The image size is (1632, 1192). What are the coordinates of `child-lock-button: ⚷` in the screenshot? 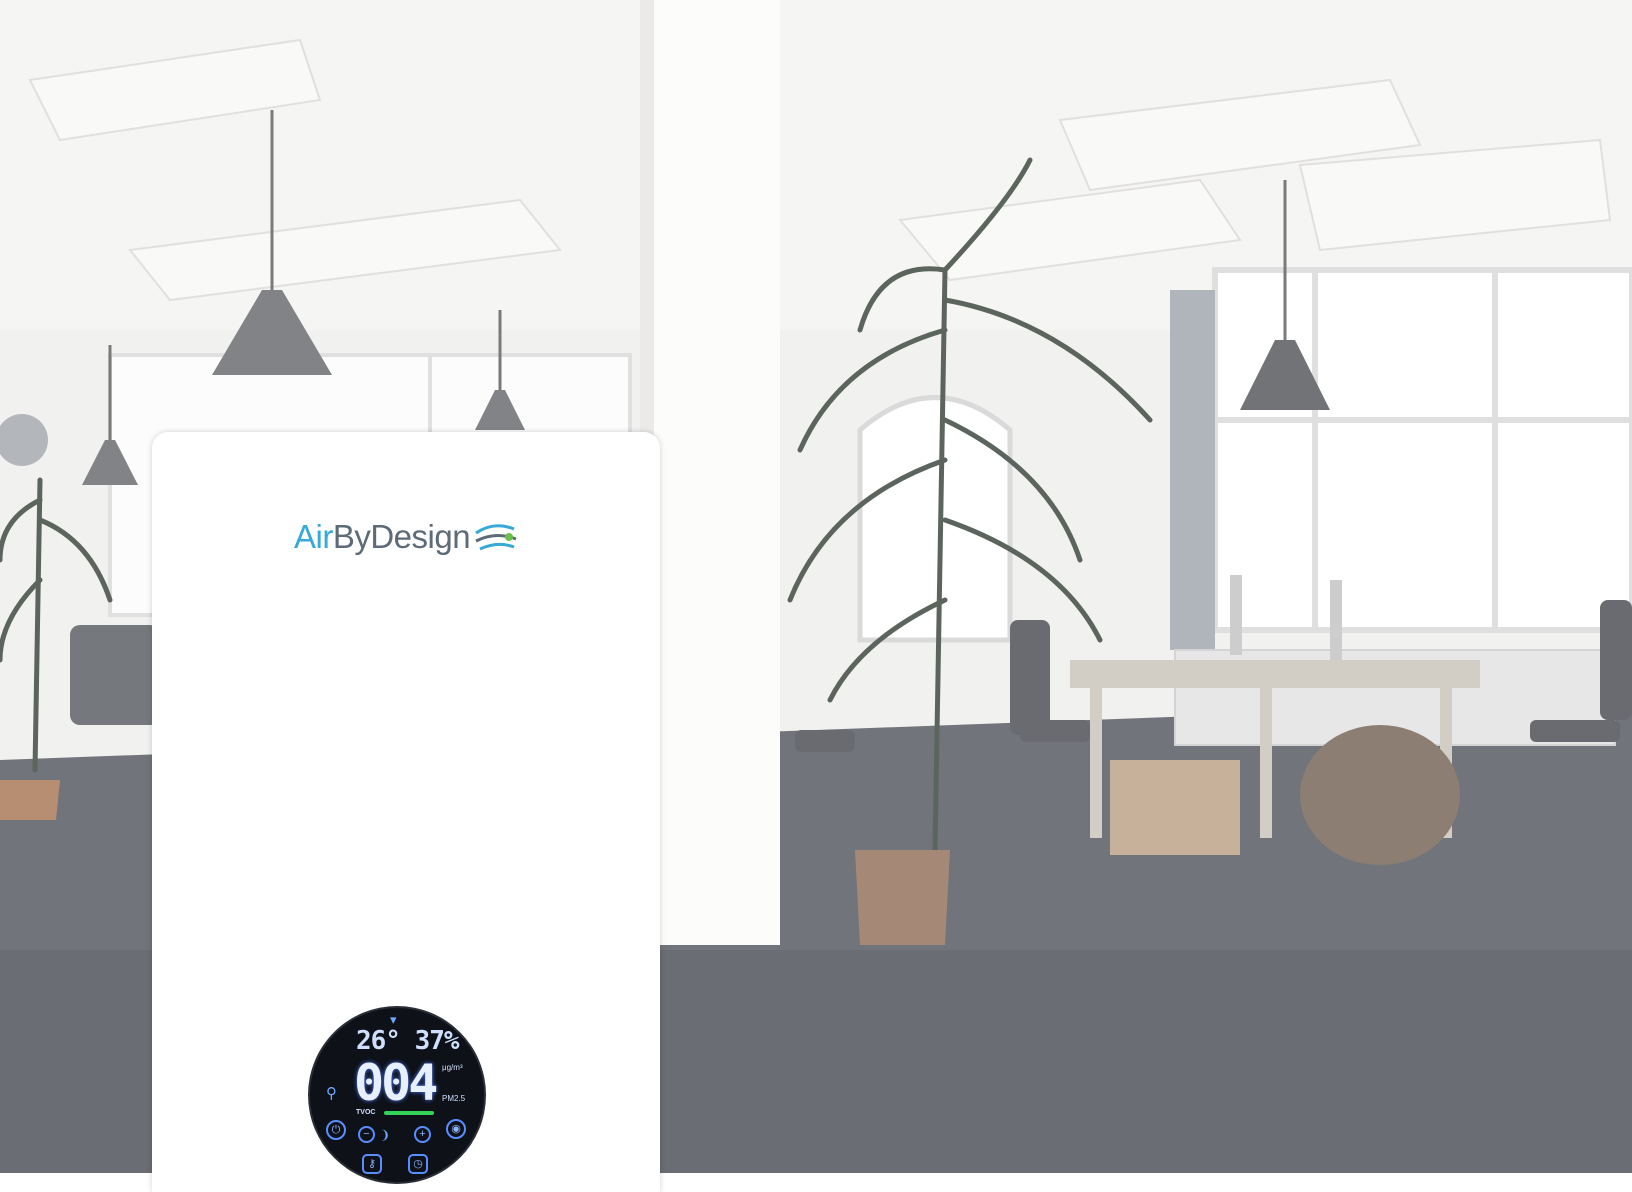 It's located at (372, 1164).